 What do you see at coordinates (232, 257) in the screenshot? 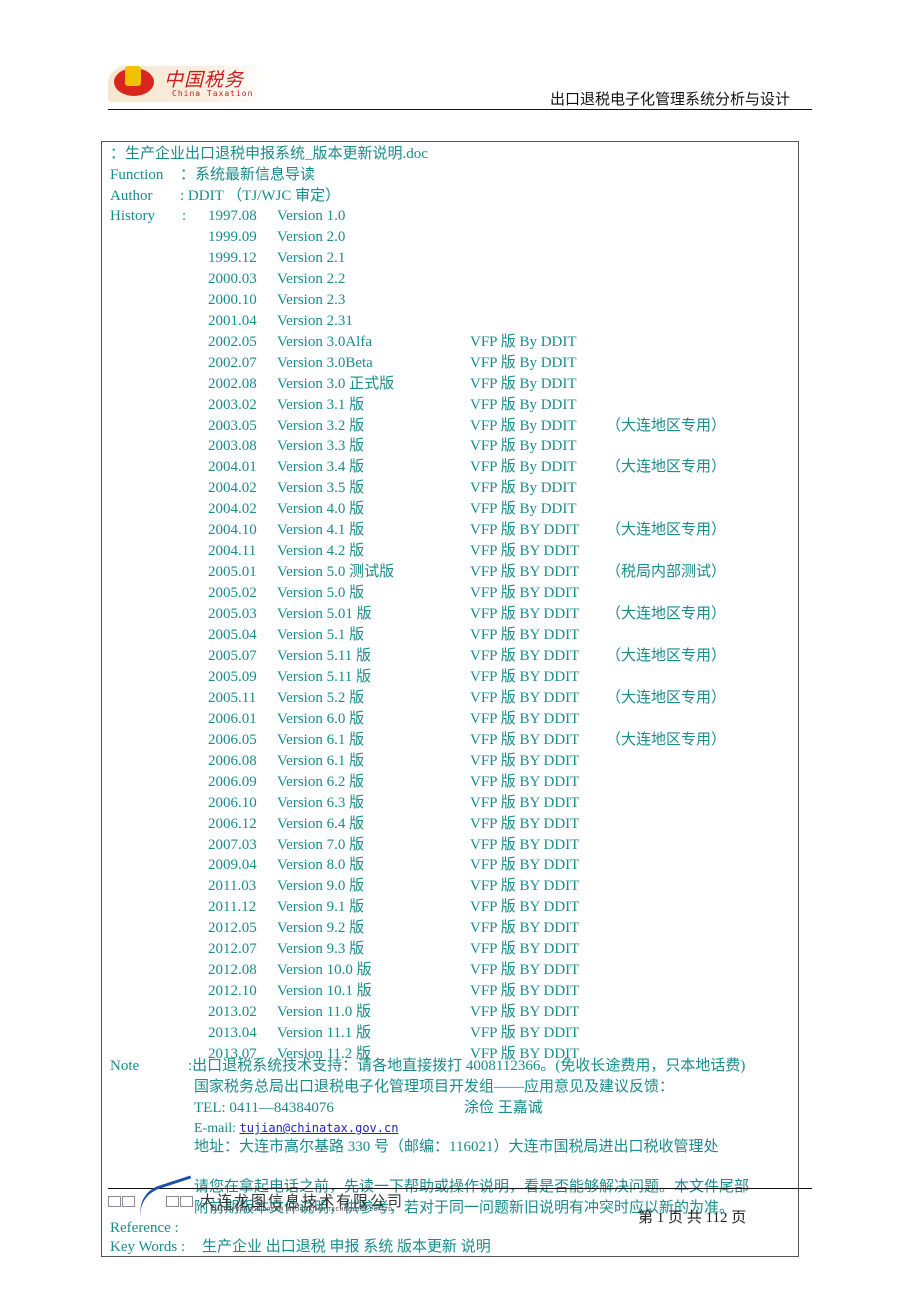
I see `history-date: 1999.12` at bounding box center [232, 257].